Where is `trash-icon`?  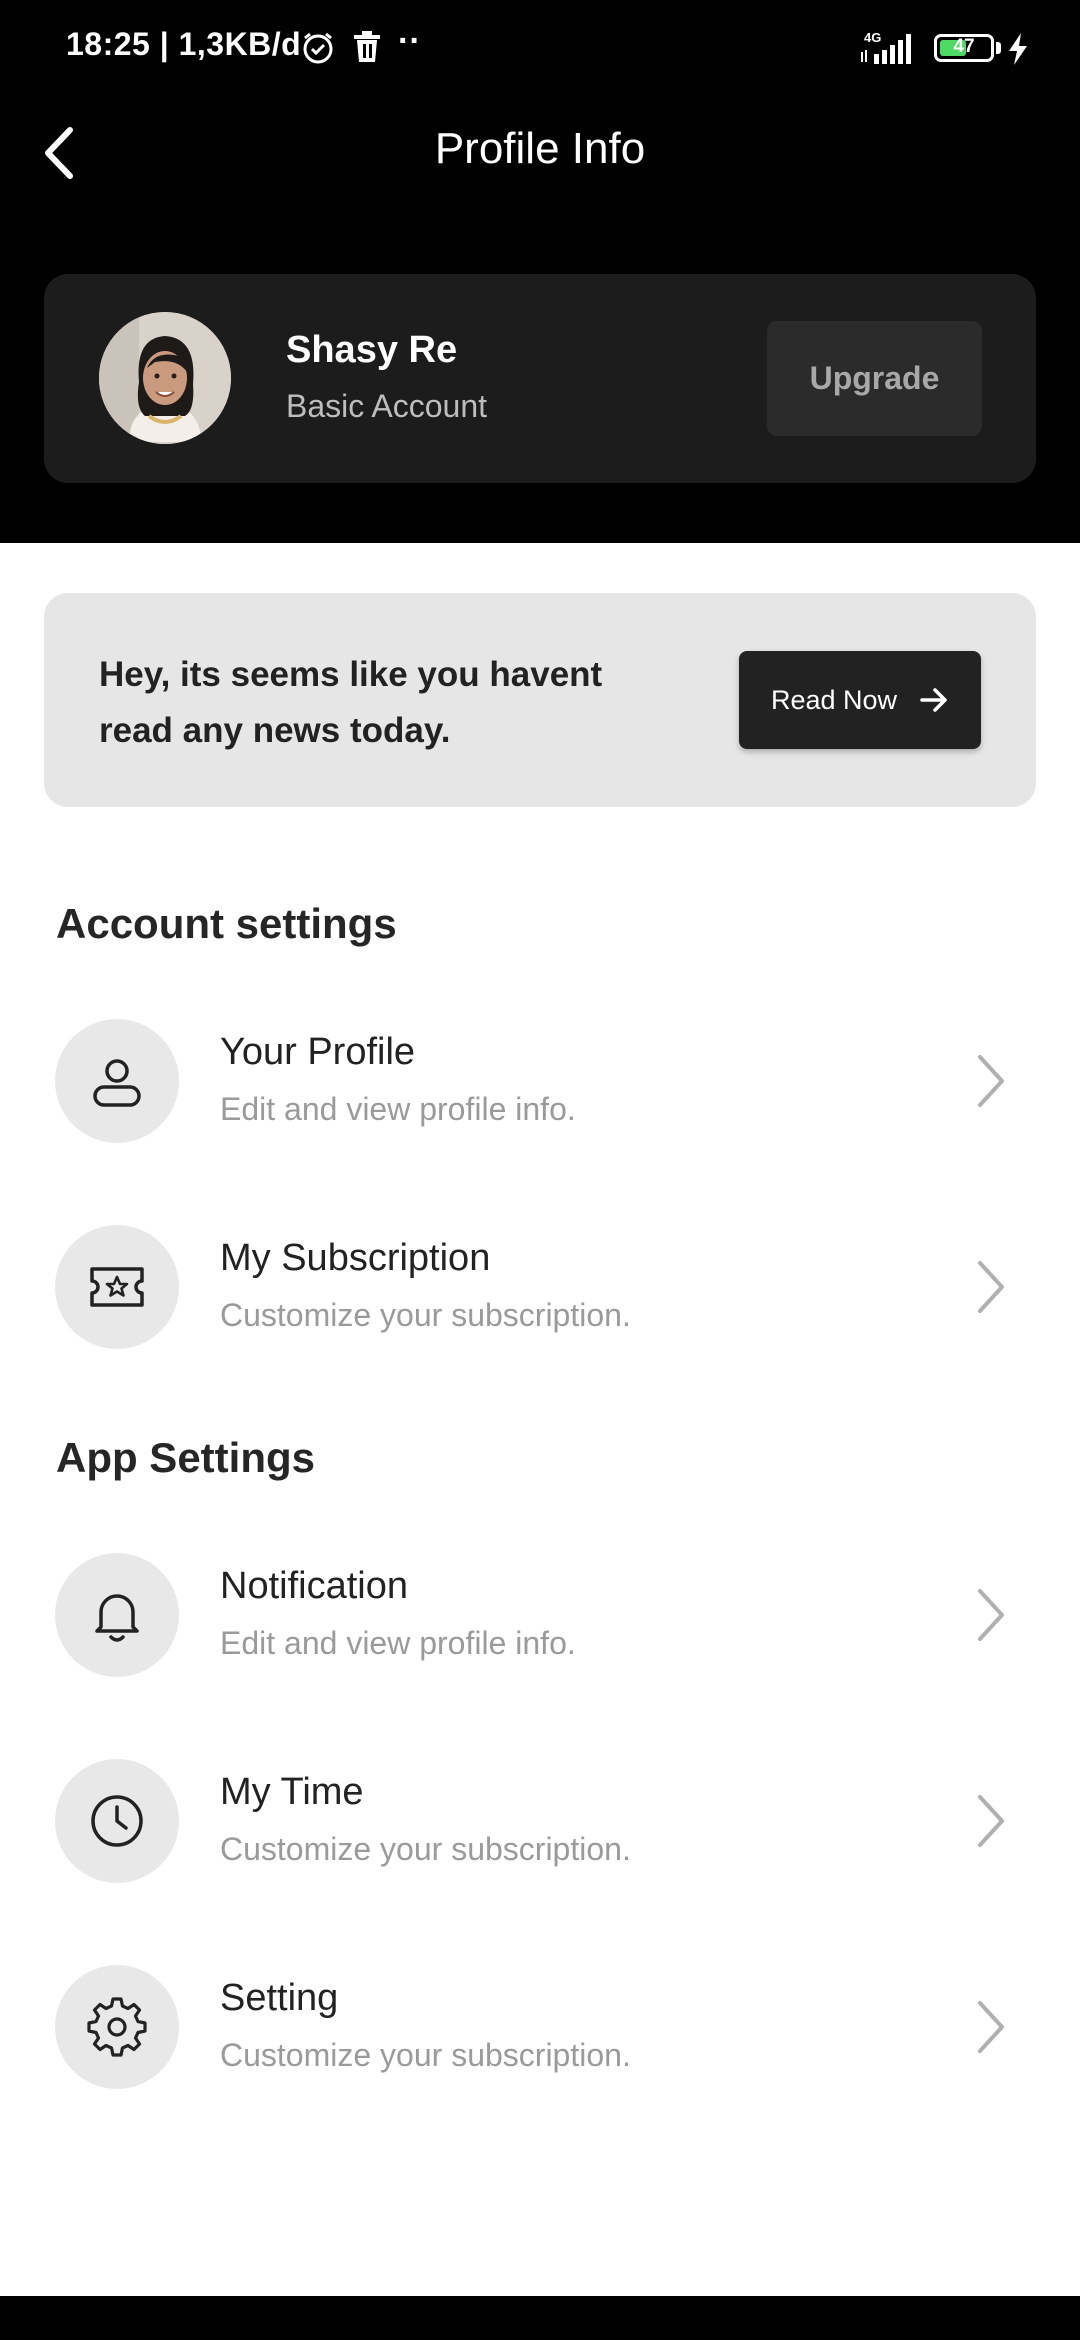
trash-icon is located at coordinates (367, 49).